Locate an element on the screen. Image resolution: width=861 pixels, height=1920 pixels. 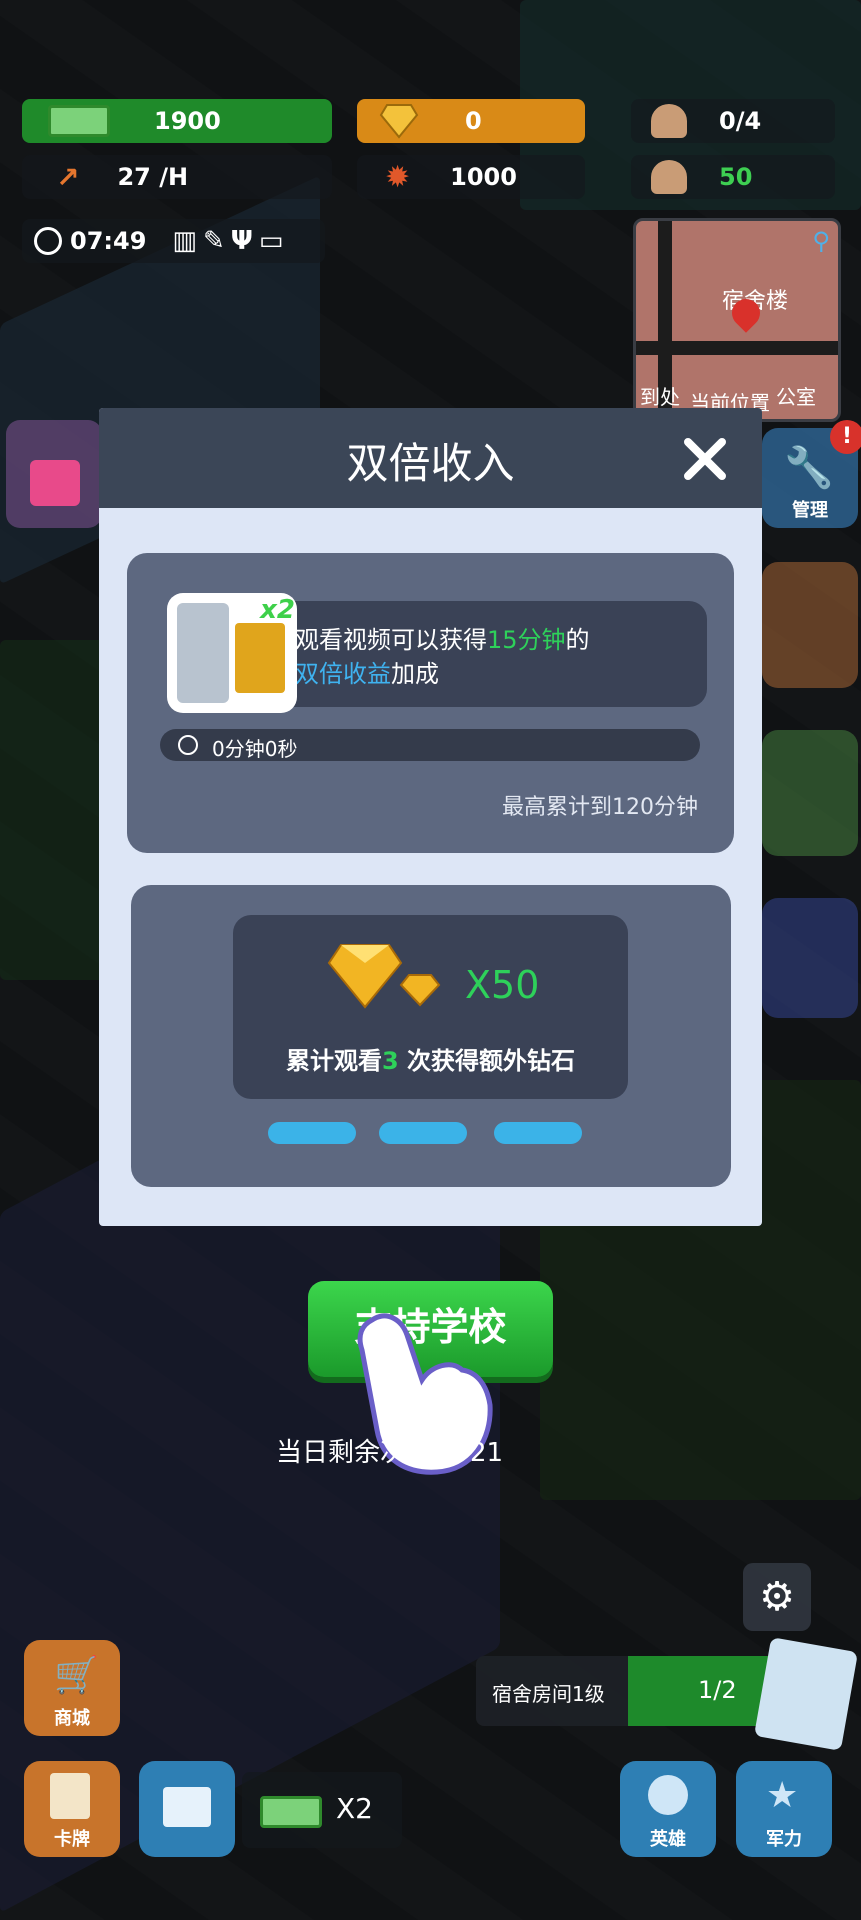
shop-button: 🛒 商城 is located at coordinates (72, 1688).